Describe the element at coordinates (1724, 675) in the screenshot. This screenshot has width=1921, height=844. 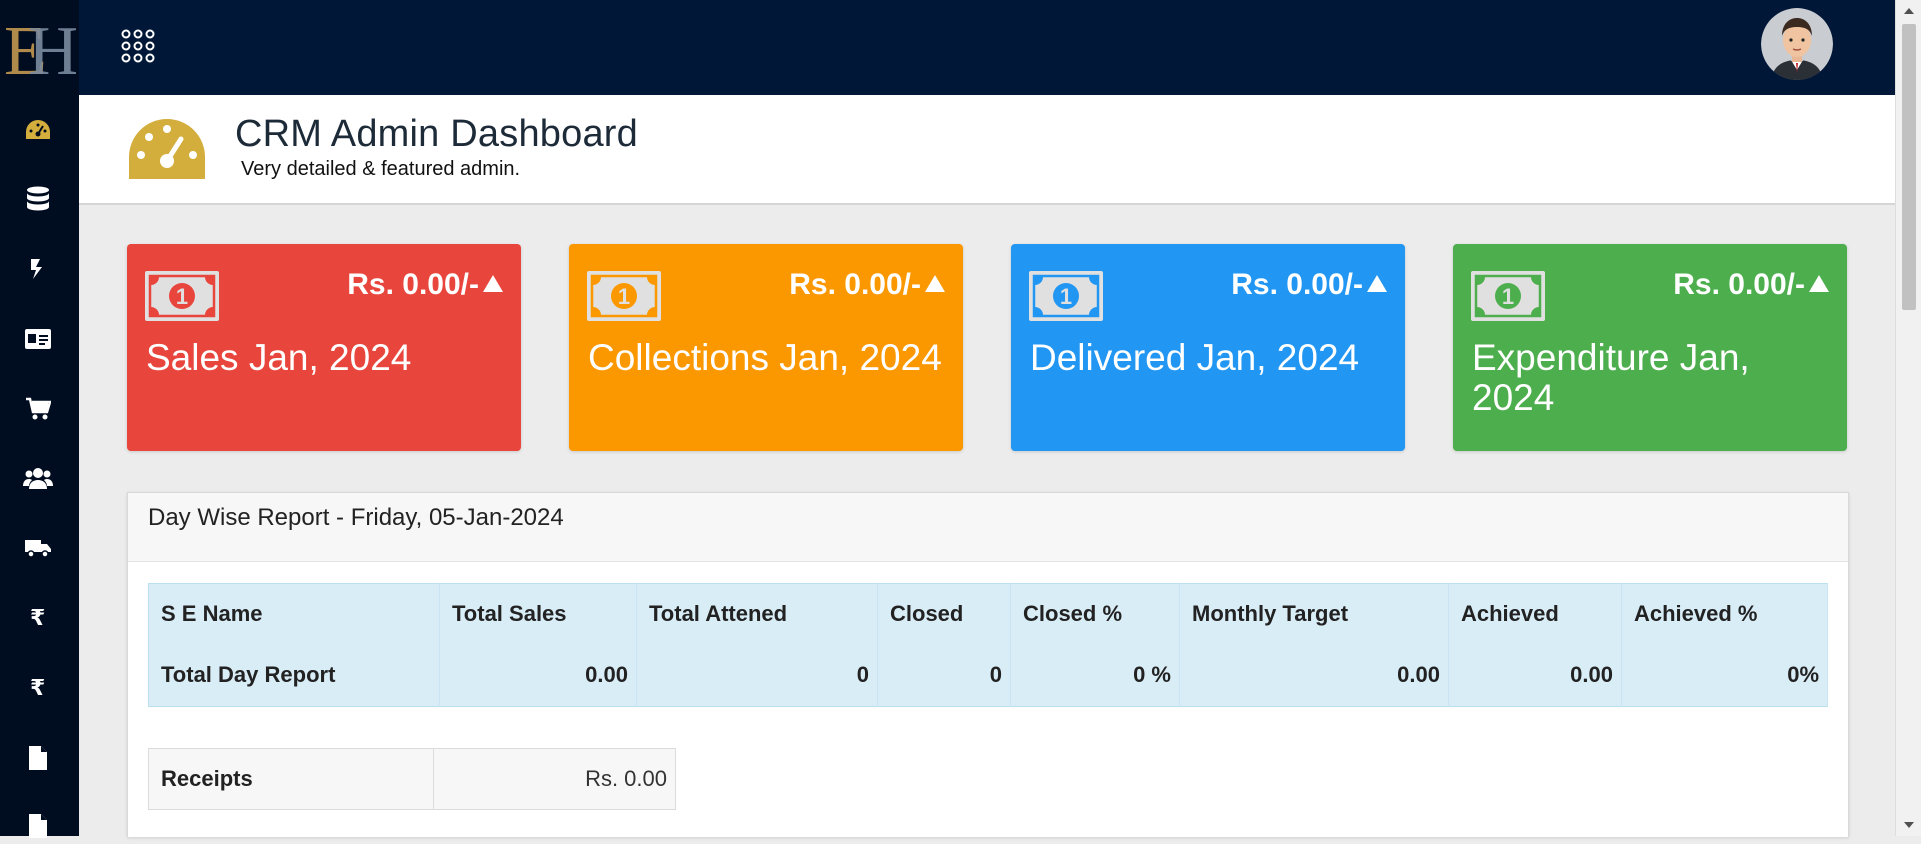
I see `table-cell: 0%` at that location.